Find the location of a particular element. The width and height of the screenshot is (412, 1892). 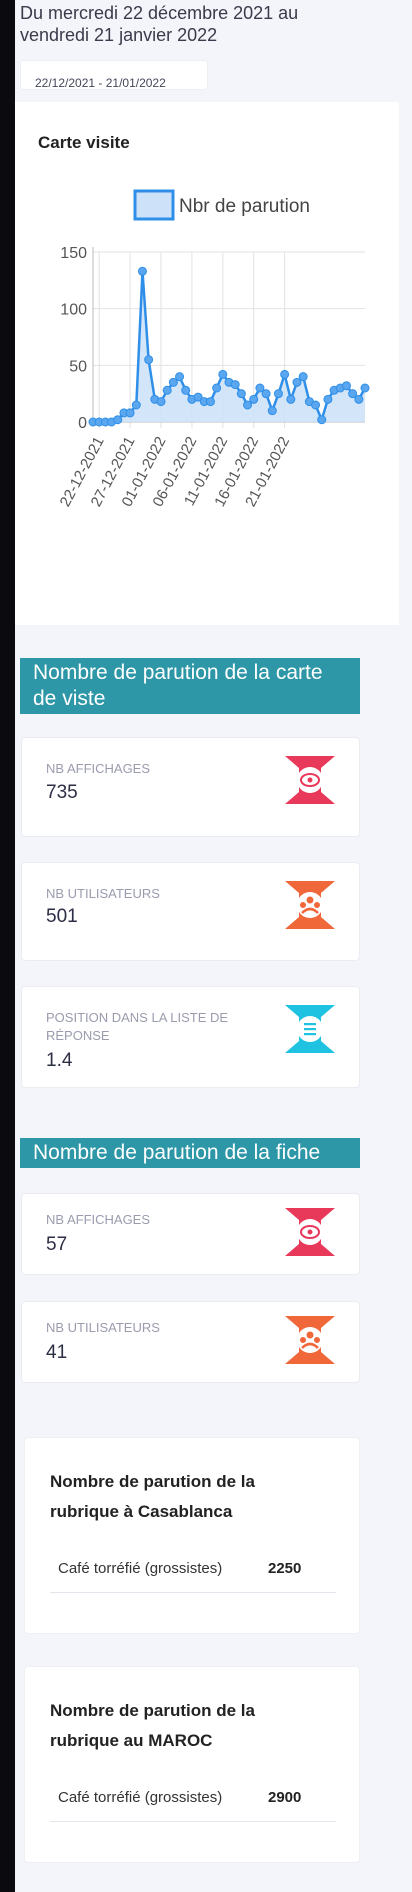

stat-card-utilisateurs: NB UTILISATEURS 501 is located at coordinates (190, 911).